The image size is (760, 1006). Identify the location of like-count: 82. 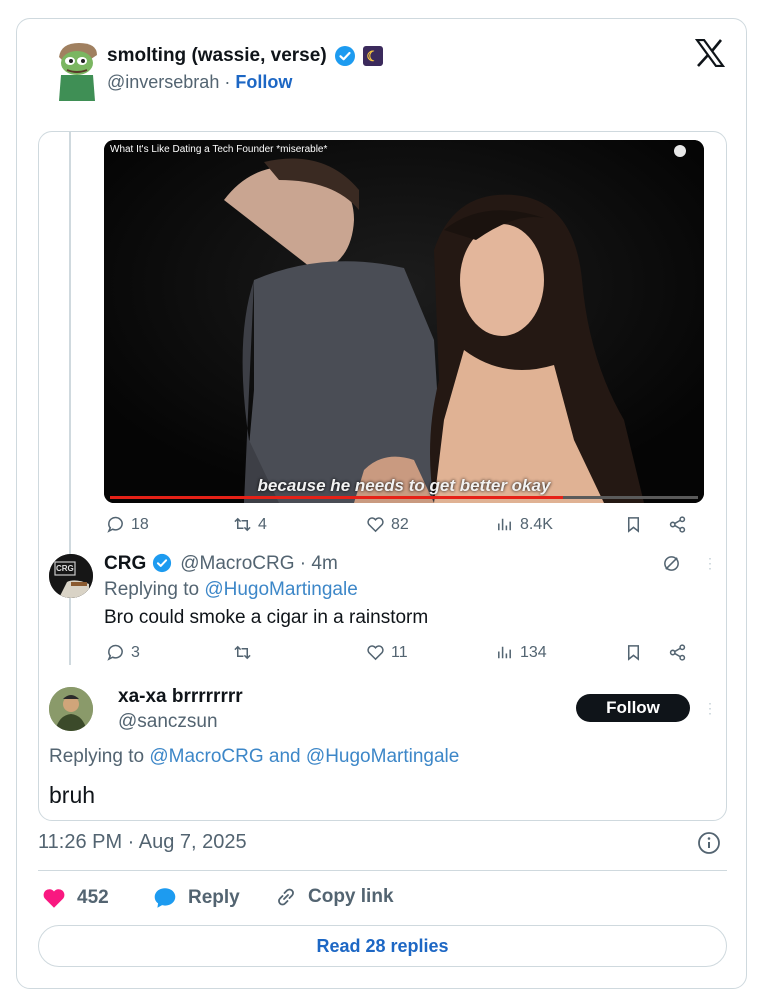
(400, 524).